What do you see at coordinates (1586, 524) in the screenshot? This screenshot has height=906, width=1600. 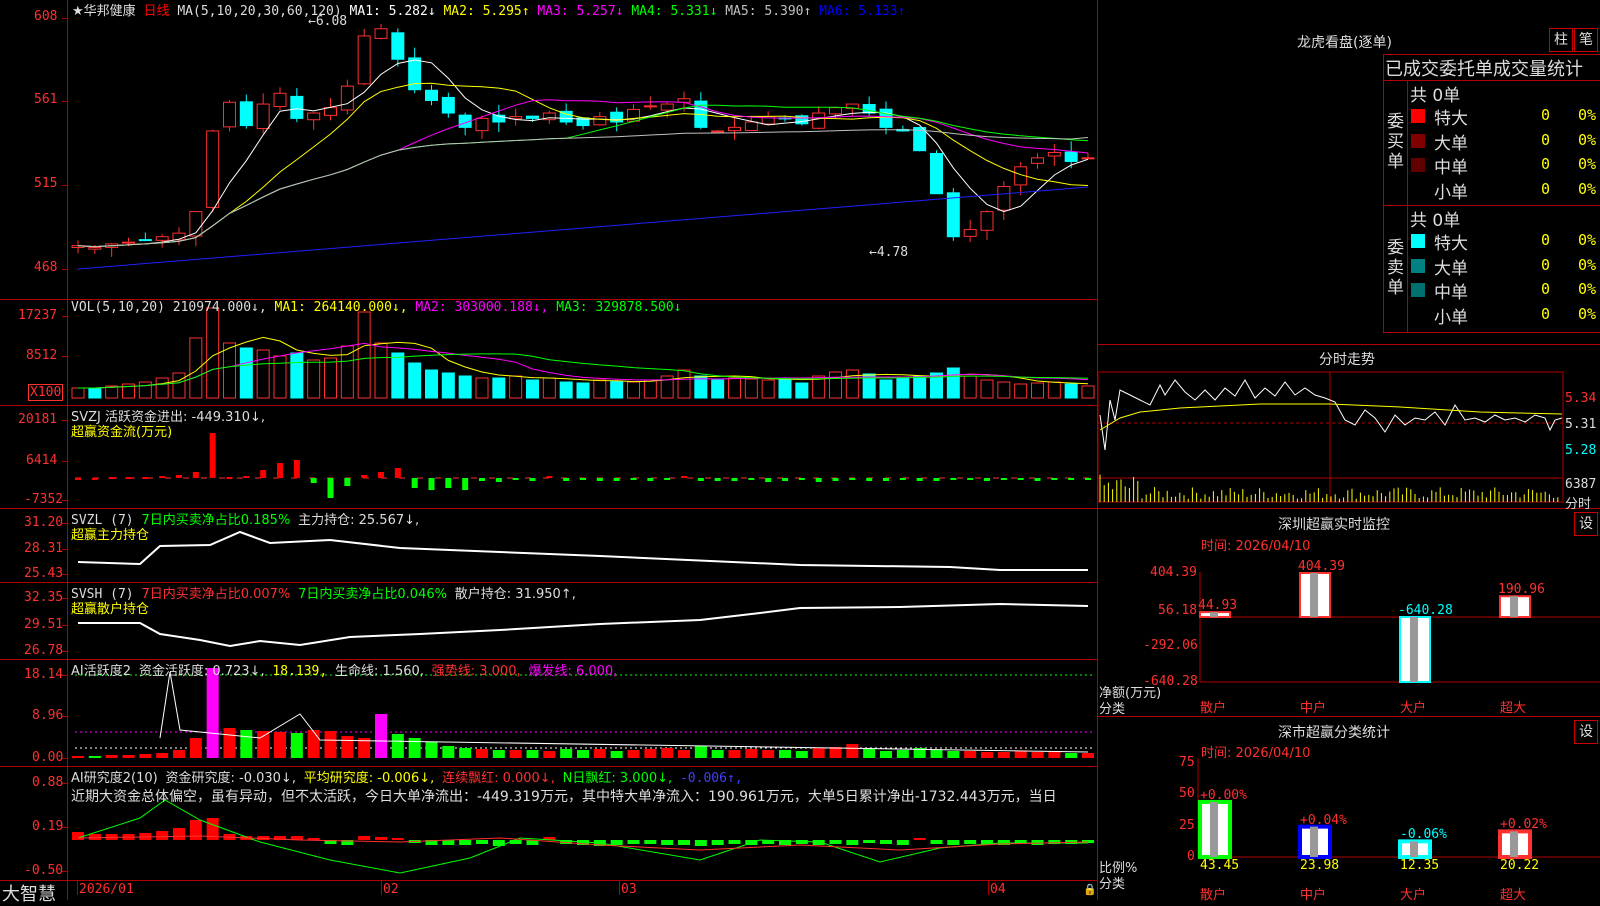 I see `monitor-settings-button: 设` at bounding box center [1586, 524].